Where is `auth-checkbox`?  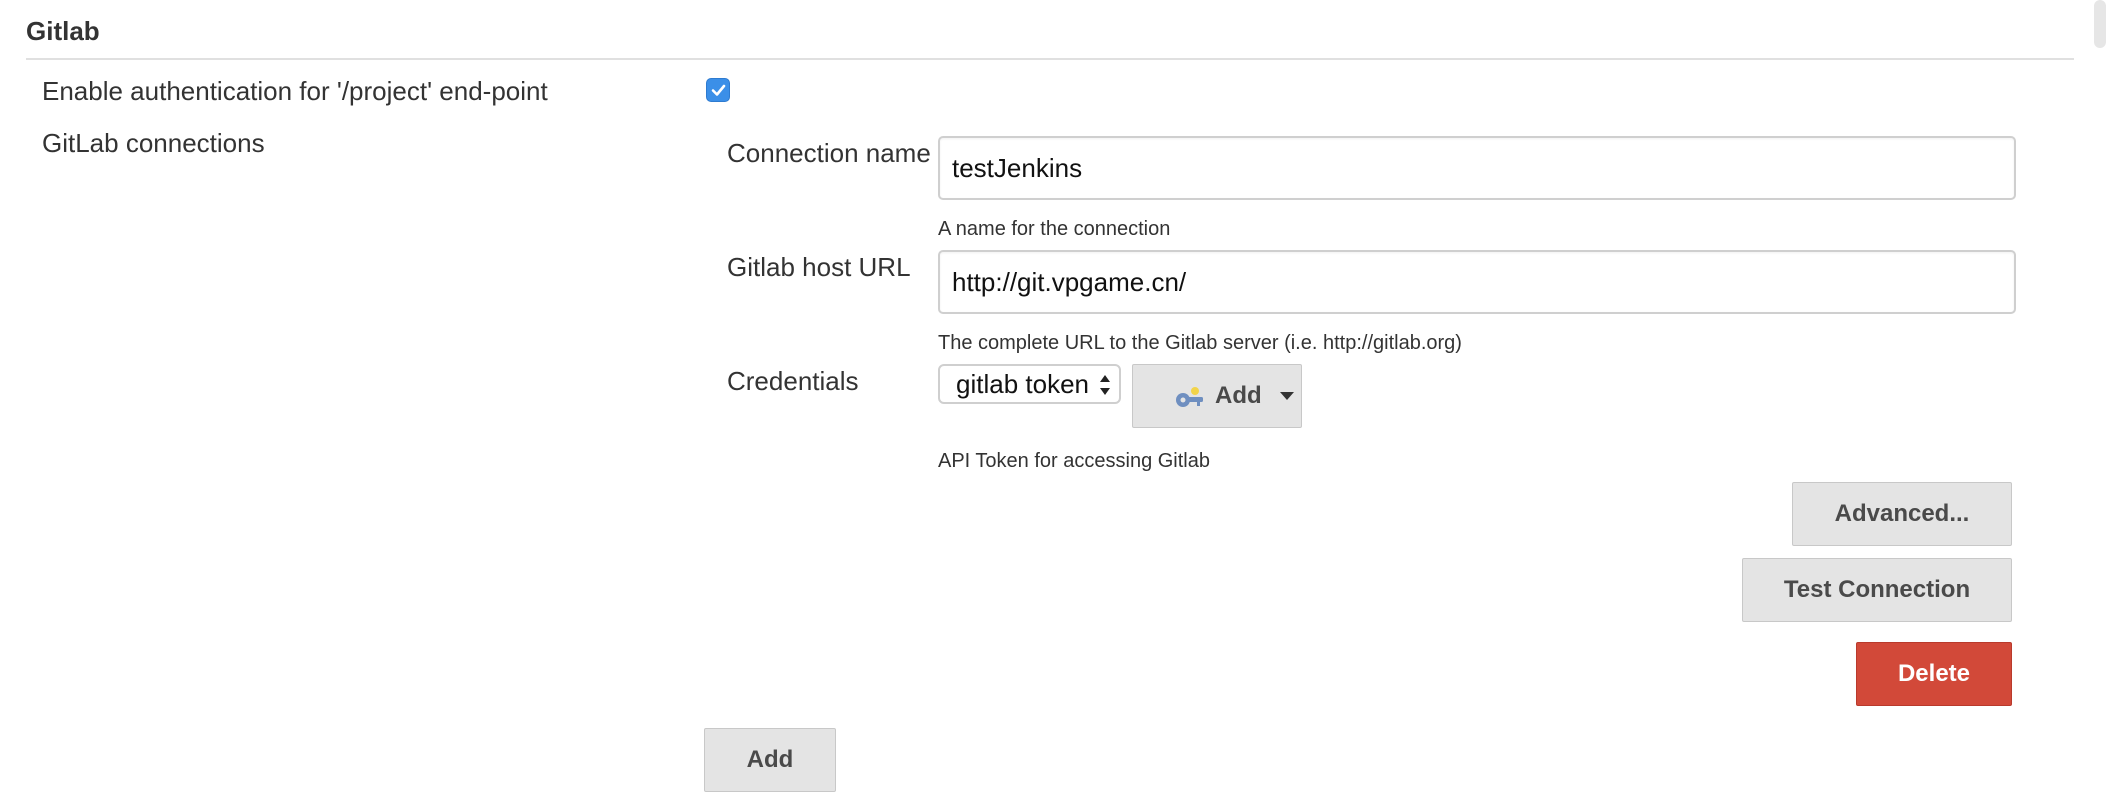
auth-checkbox is located at coordinates (718, 90).